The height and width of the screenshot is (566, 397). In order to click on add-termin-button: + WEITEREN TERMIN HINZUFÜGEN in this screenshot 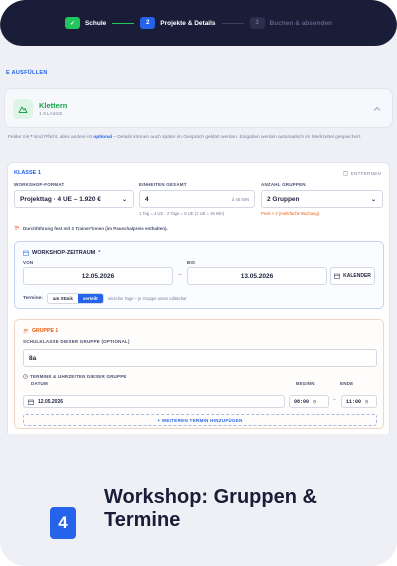, I will do `click(200, 420)`.